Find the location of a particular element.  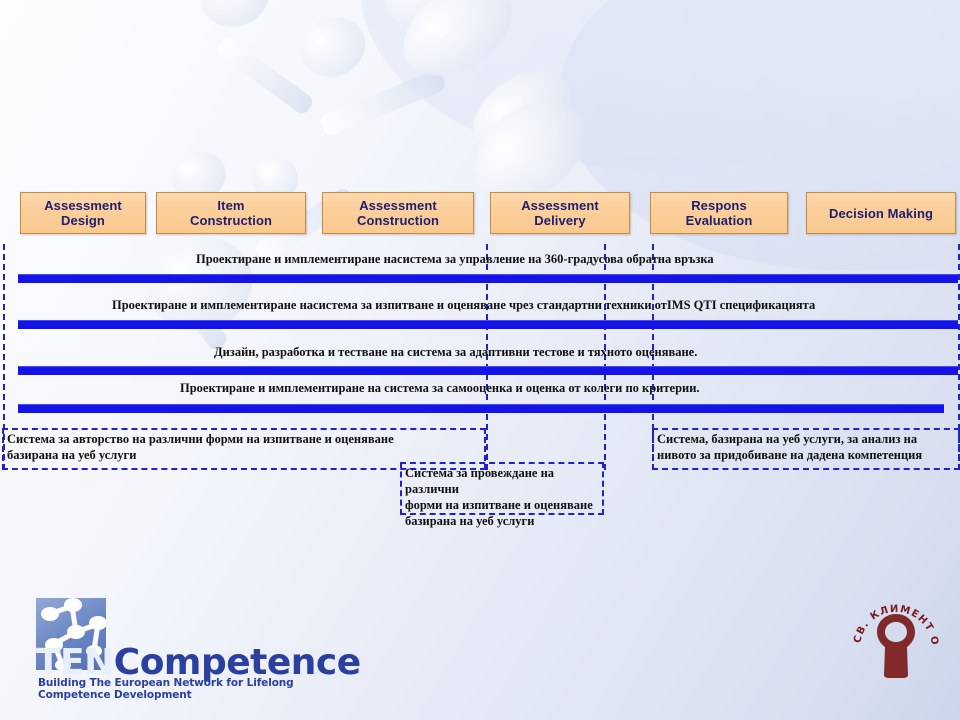

phase-box-assessment-construction: Assessment Construction is located at coordinates (398, 213).